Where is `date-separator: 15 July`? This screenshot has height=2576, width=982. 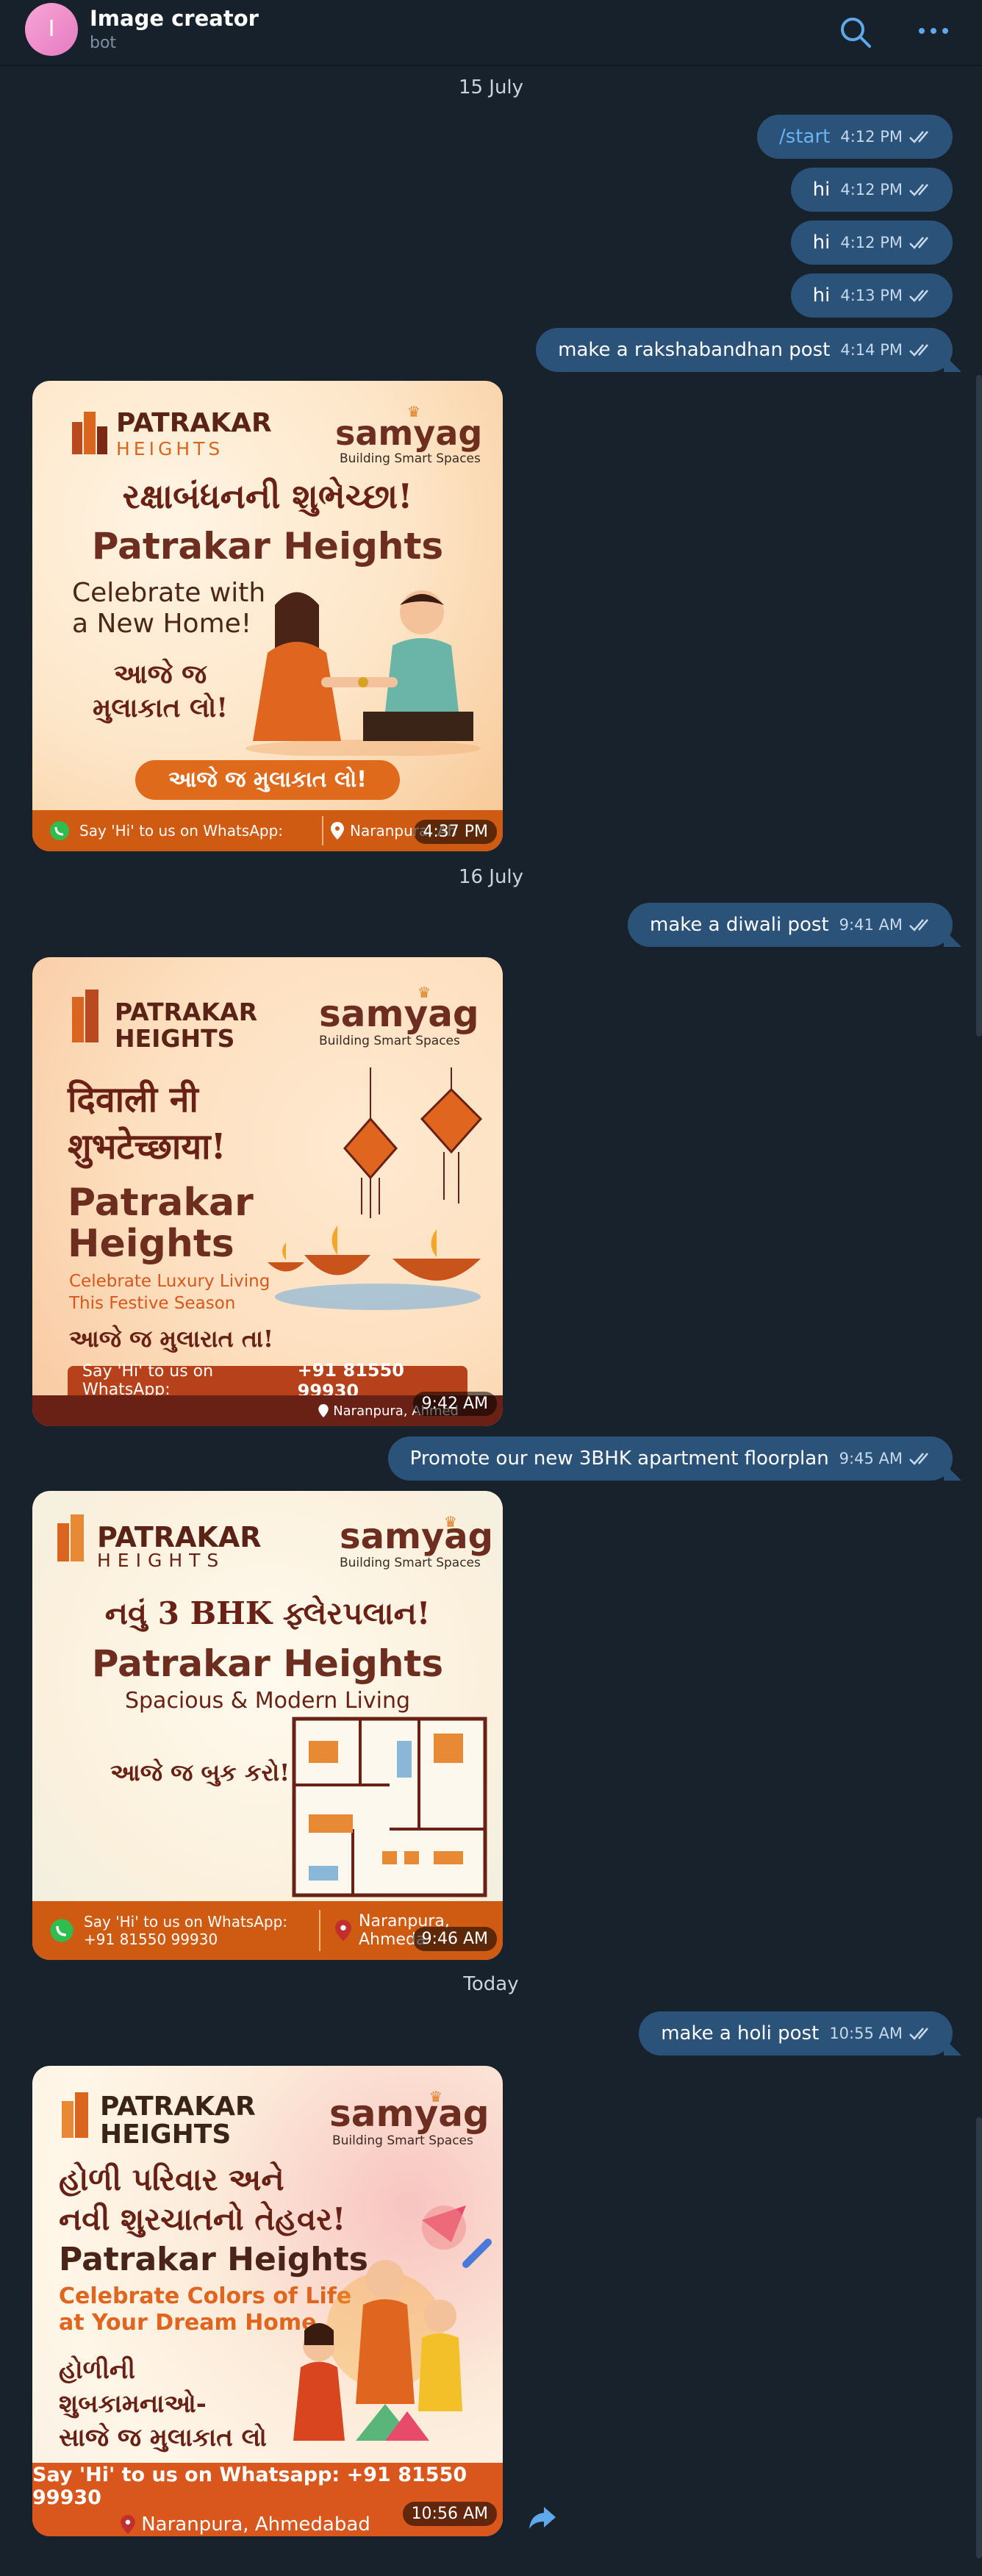 date-separator: 15 July is located at coordinates (491, 87).